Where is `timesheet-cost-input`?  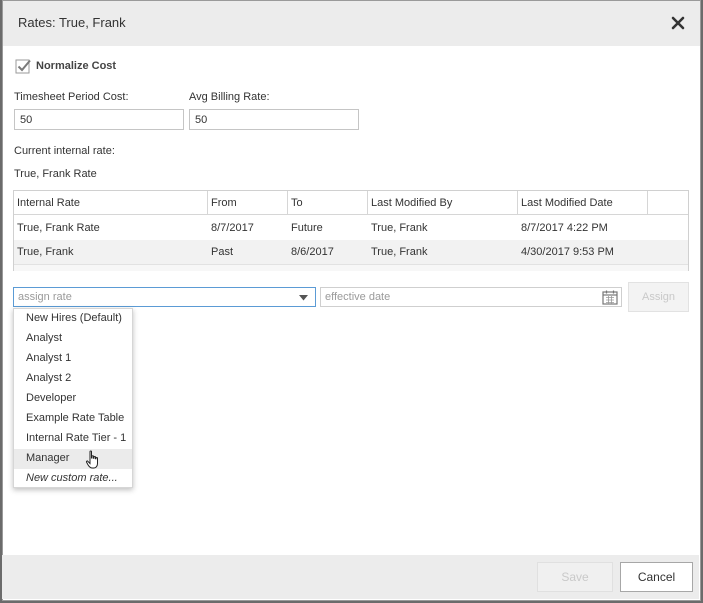
timesheet-cost-input is located at coordinates (99, 119).